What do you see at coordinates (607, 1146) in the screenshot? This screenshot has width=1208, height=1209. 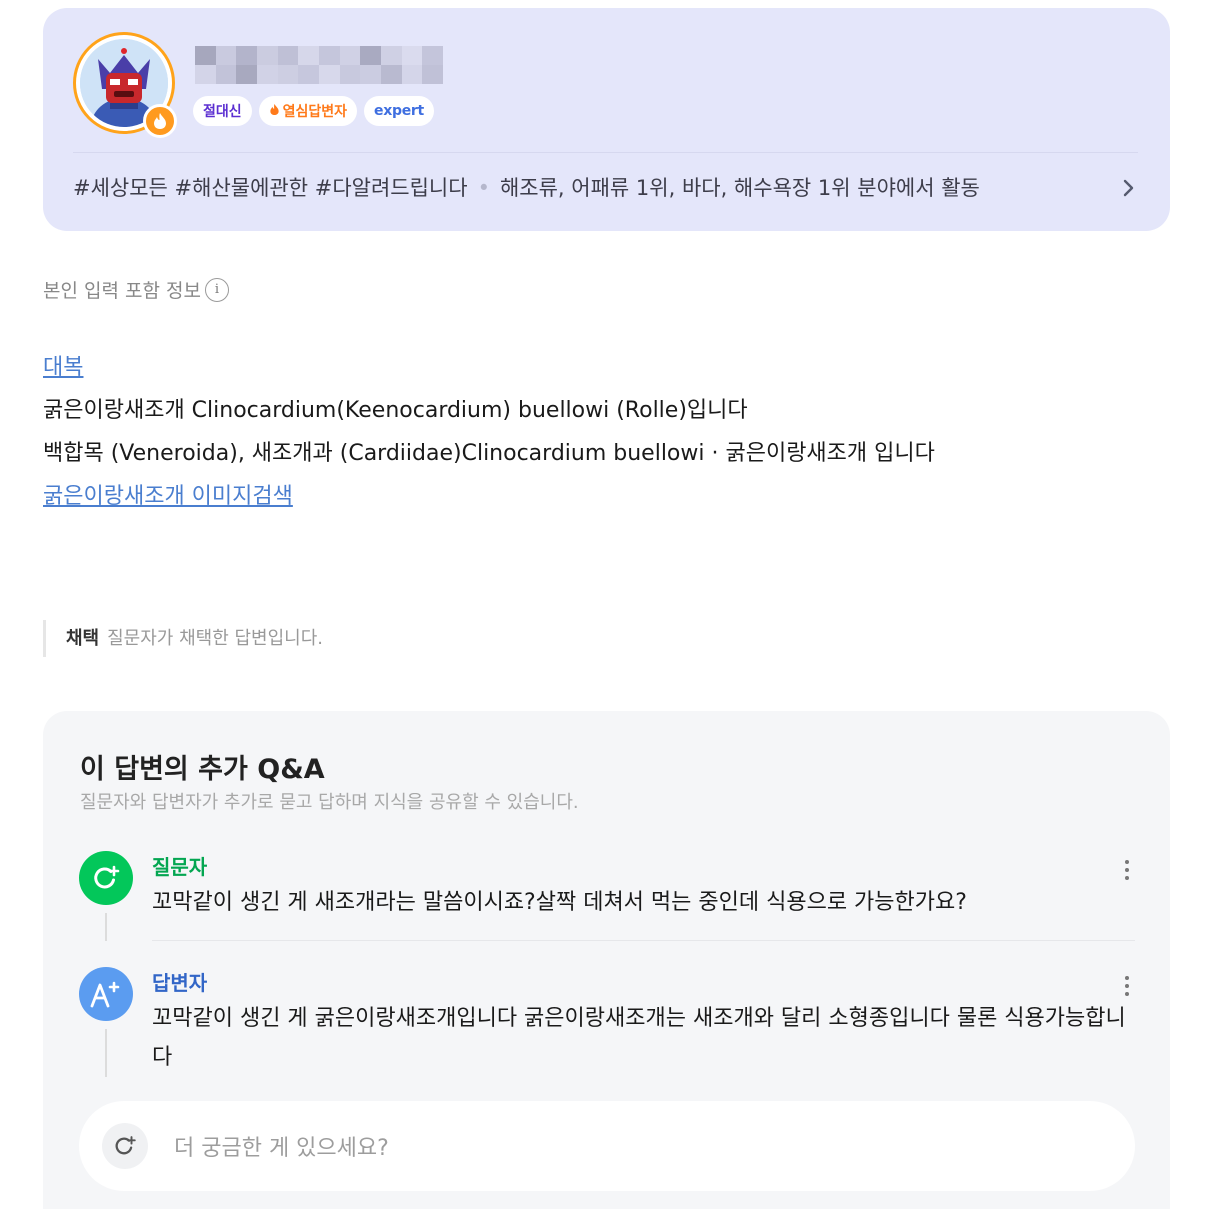 I see `ask-more-input: 더 궁금한 게 있으세요?` at bounding box center [607, 1146].